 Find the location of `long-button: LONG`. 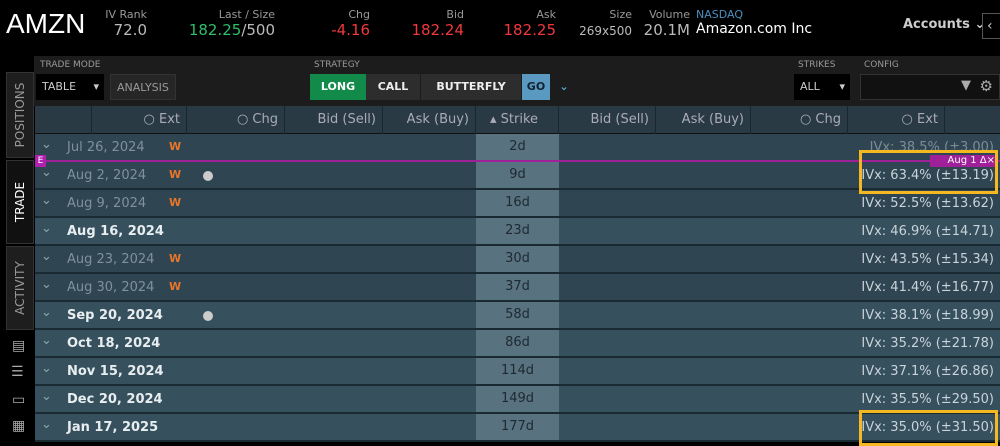

long-button: LONG is located at coordinates (338, 87).